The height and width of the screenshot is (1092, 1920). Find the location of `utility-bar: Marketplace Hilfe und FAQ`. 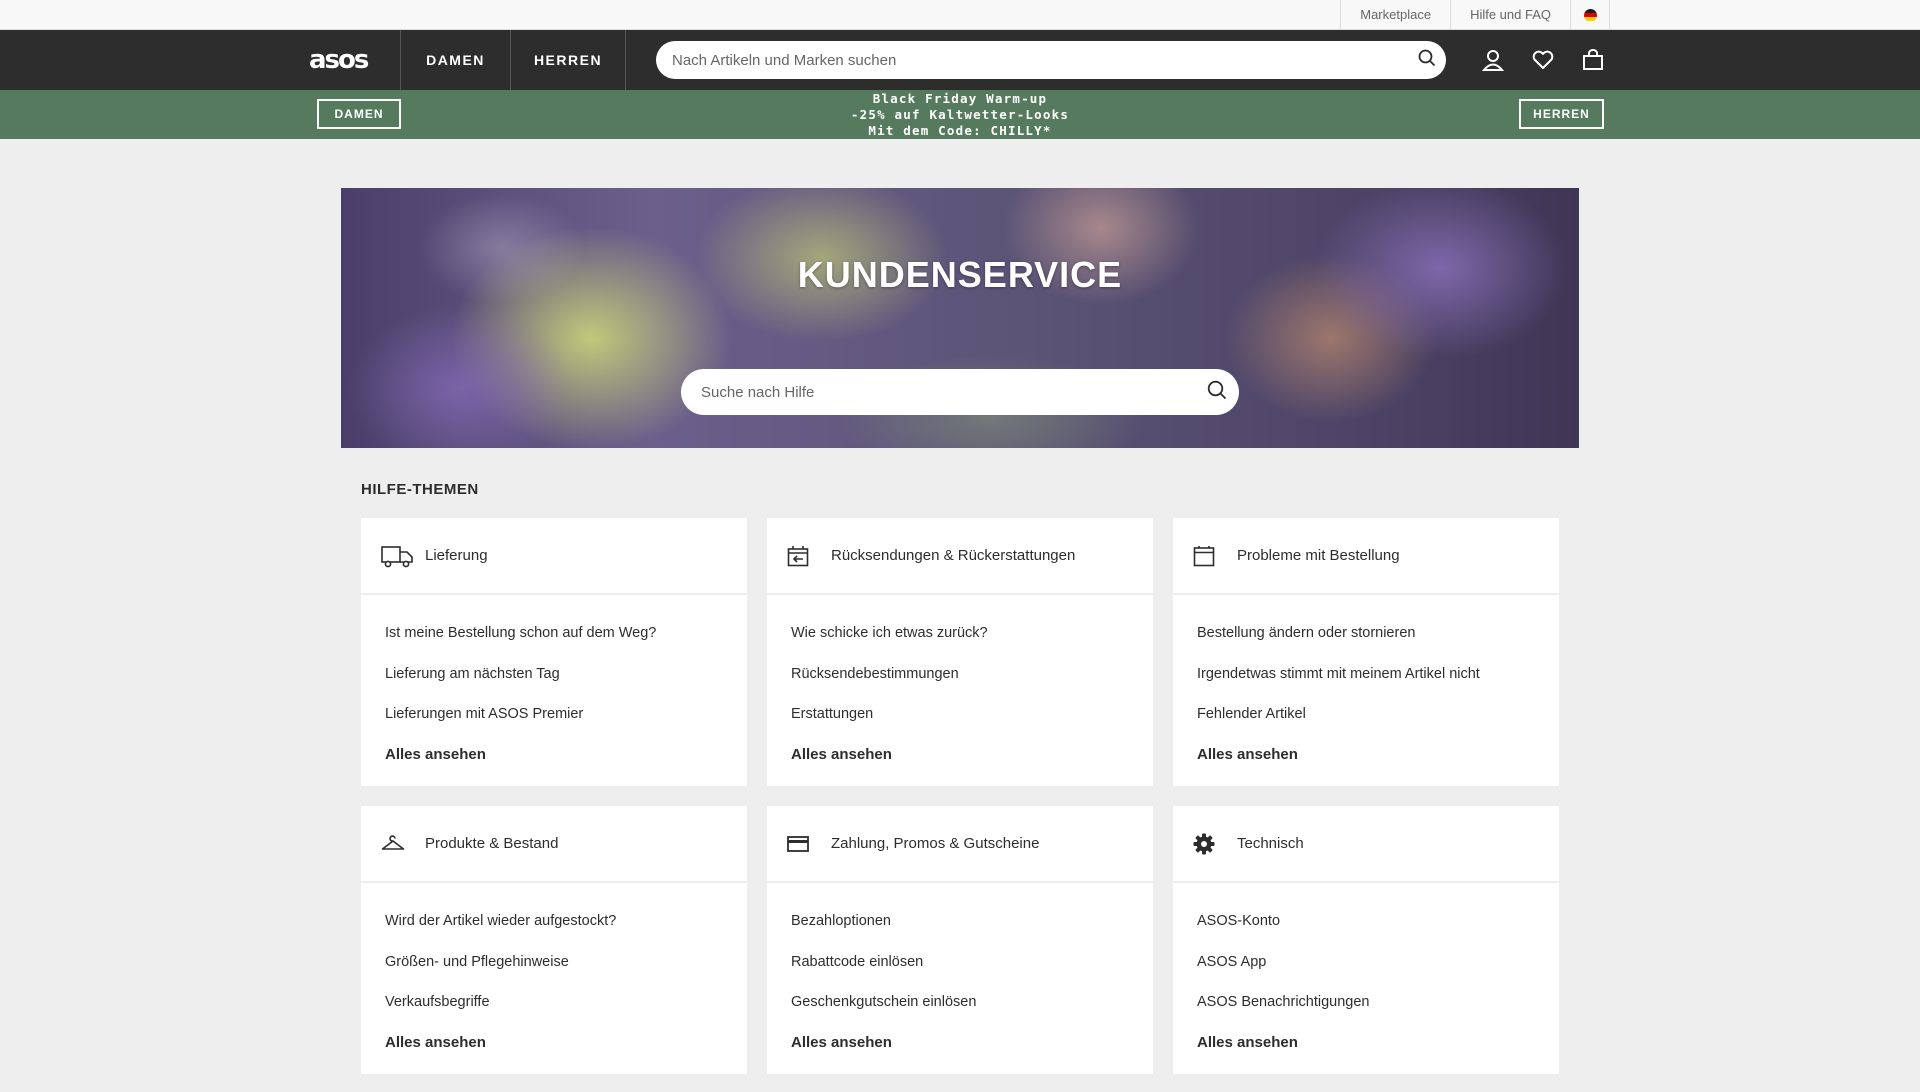

utility-bar: Marketplace Hilfe und FAQ is located at coordinates (960, 15).